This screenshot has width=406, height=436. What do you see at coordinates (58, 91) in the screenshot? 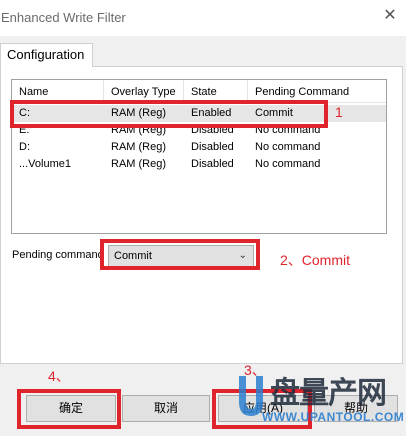
I see `column-name: Name` at bounding box center [58, 91].